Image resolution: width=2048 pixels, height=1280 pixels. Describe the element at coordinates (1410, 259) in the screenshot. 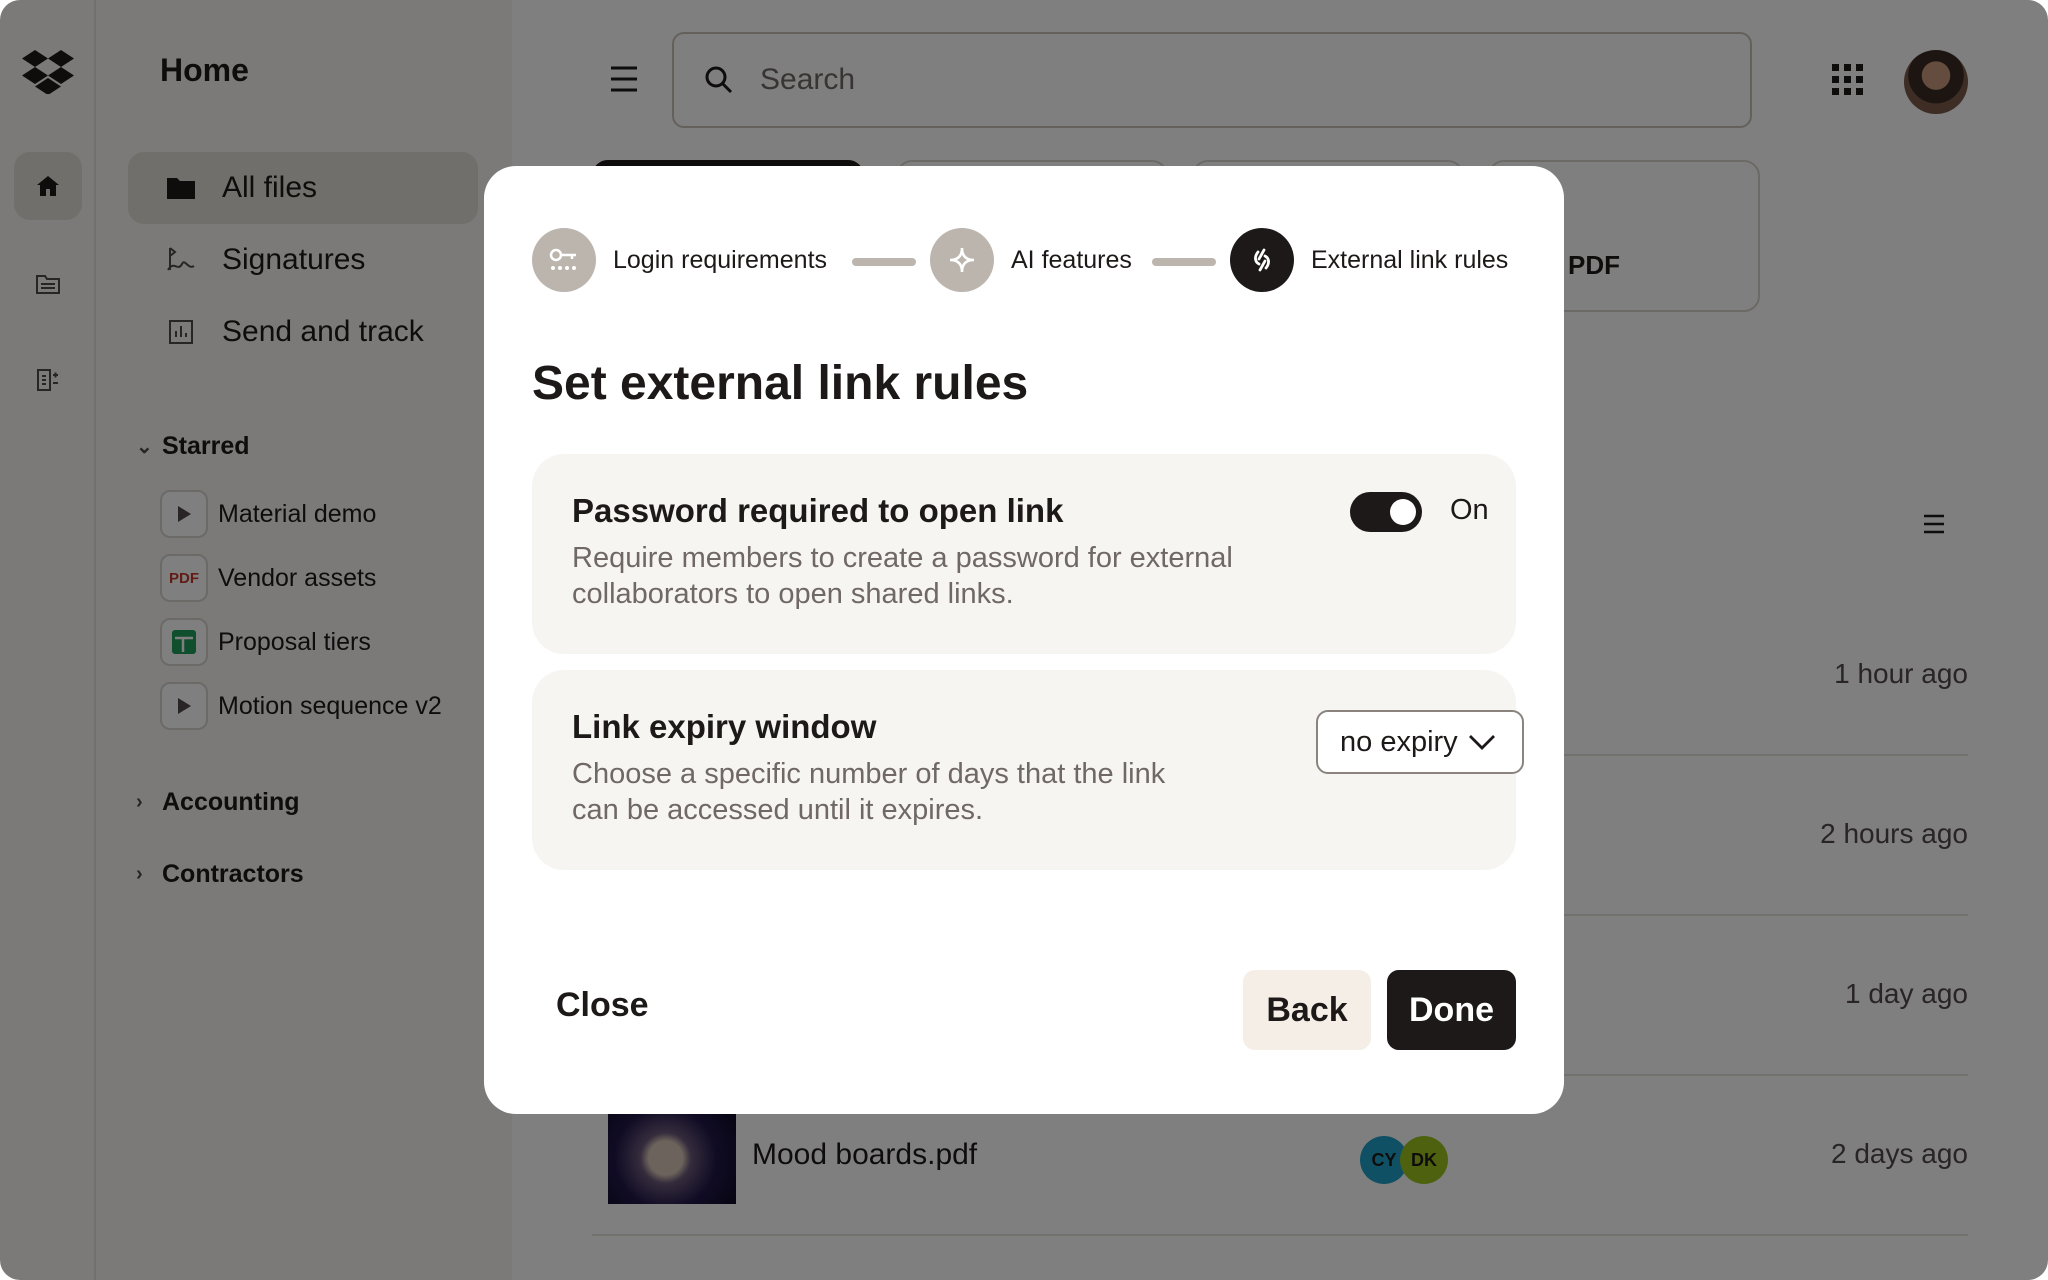

I see `step-label: External link rules` at that location.